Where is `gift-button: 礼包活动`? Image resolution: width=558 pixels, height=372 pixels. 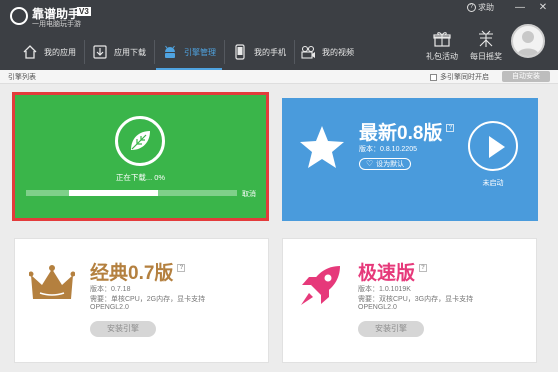
gift-button: 礼包活动 is located at coordinates (442, 46).